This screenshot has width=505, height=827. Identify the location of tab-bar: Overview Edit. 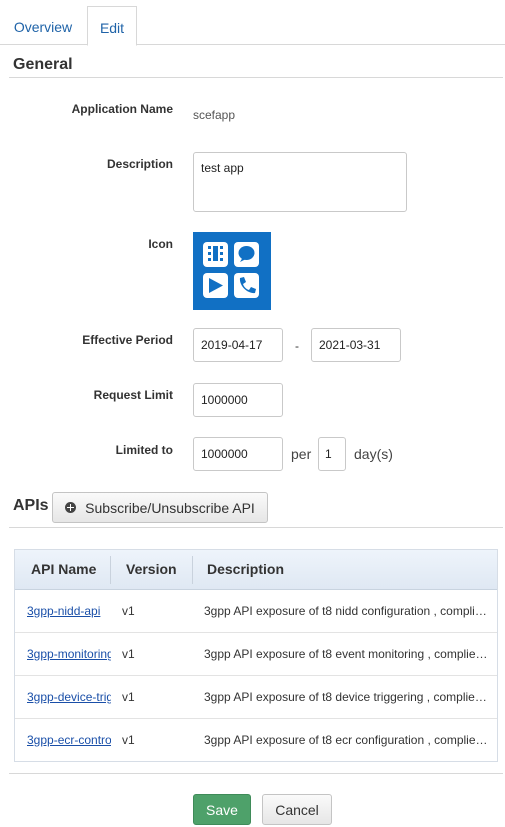
(252, 23).